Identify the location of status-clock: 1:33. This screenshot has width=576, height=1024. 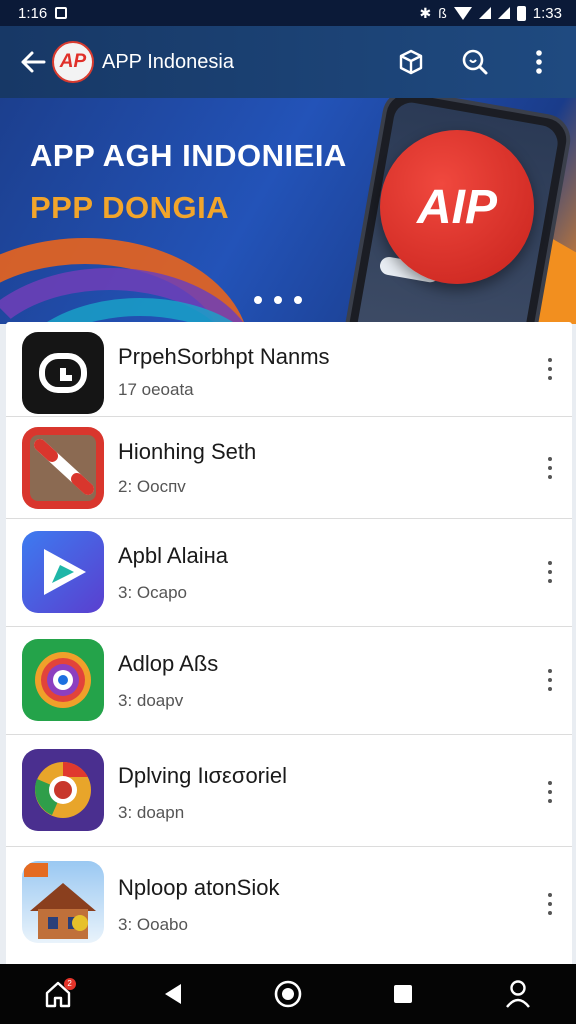
(547, 13).